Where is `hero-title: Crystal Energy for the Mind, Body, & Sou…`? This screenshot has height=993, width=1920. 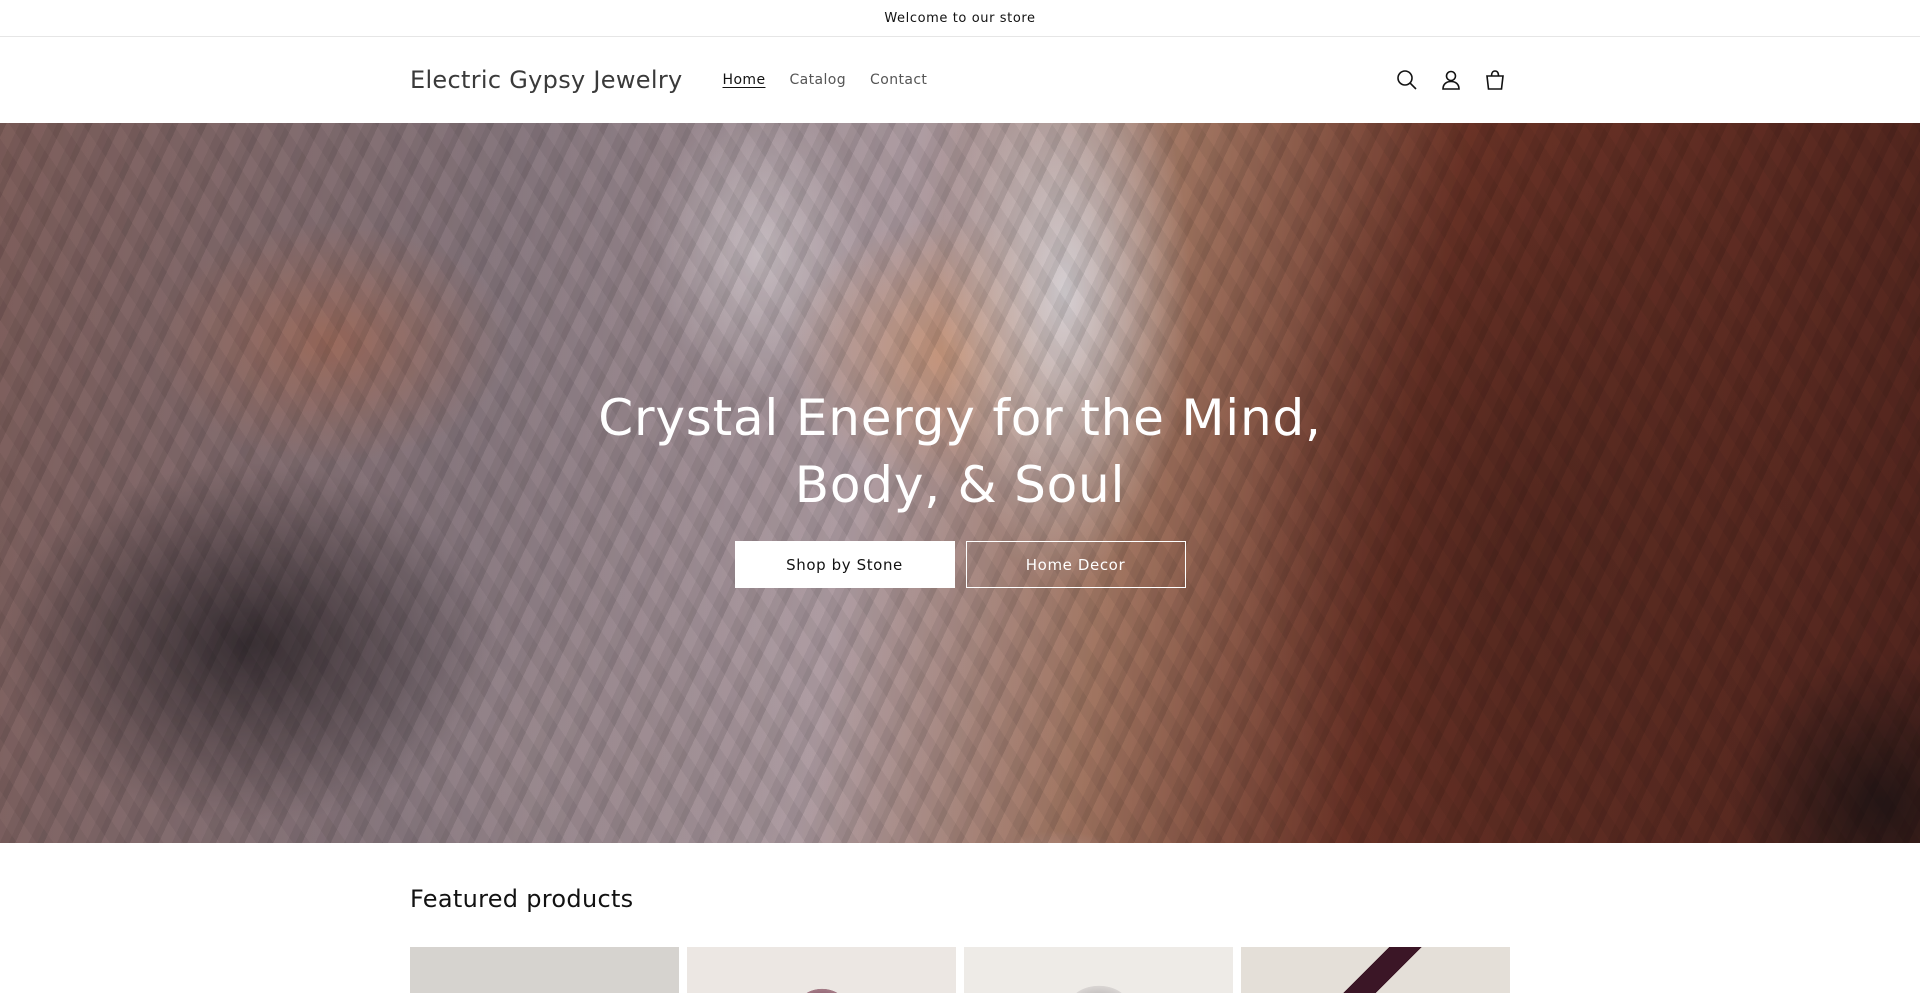
hero-title: Crystal Energy for the Mind, Body, & Sou… is located at coordinates (960, 451).